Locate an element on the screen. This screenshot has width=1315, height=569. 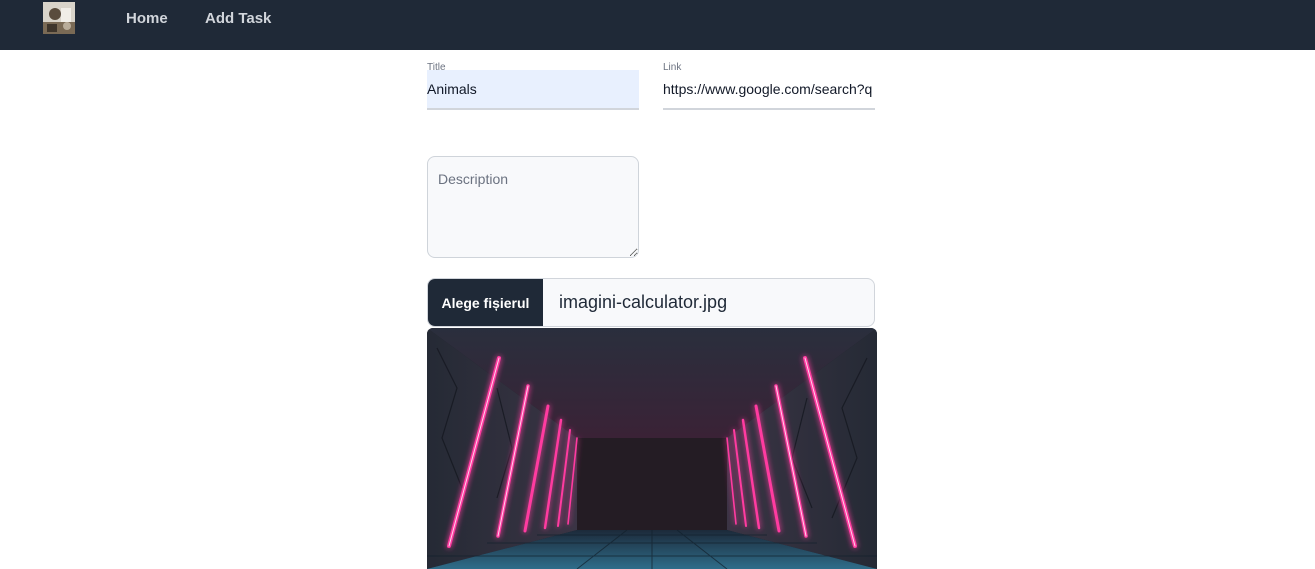
file-input-group: Alege fișierul imagini-calculator.jpg is located at coordinates (651, 302).